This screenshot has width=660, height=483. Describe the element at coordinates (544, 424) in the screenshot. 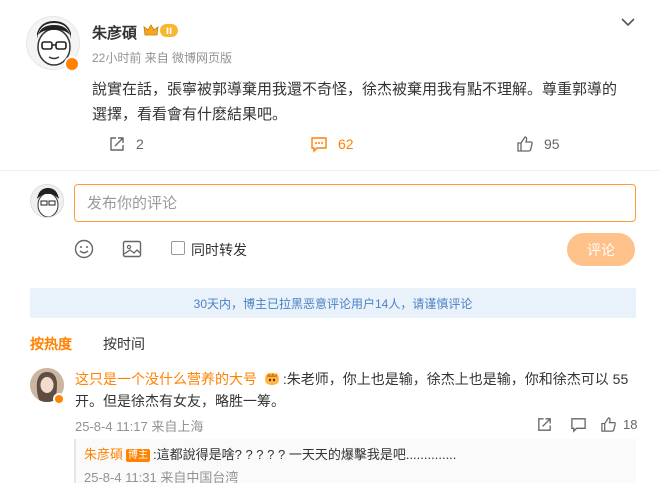

I see `comment-repost-icon` at that location.